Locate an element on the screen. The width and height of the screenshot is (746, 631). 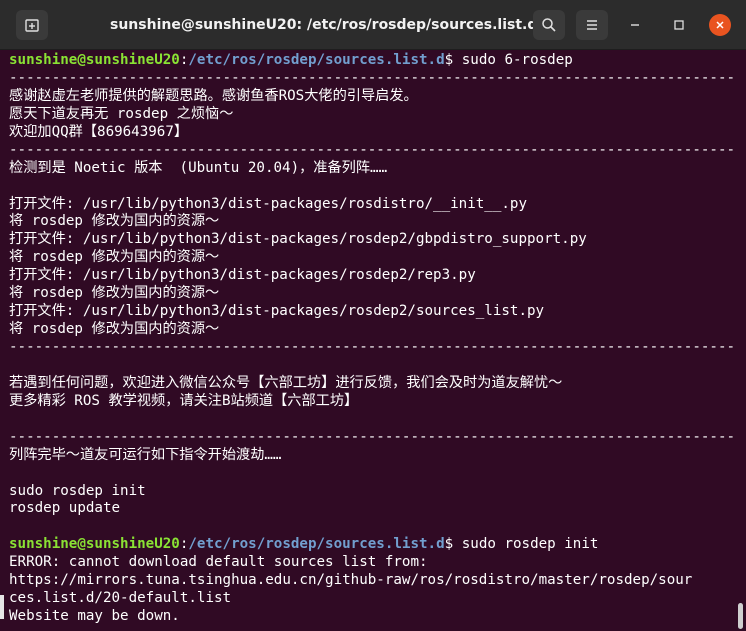
output-line: sudo rosdep init is located at coordinates (77, 490).